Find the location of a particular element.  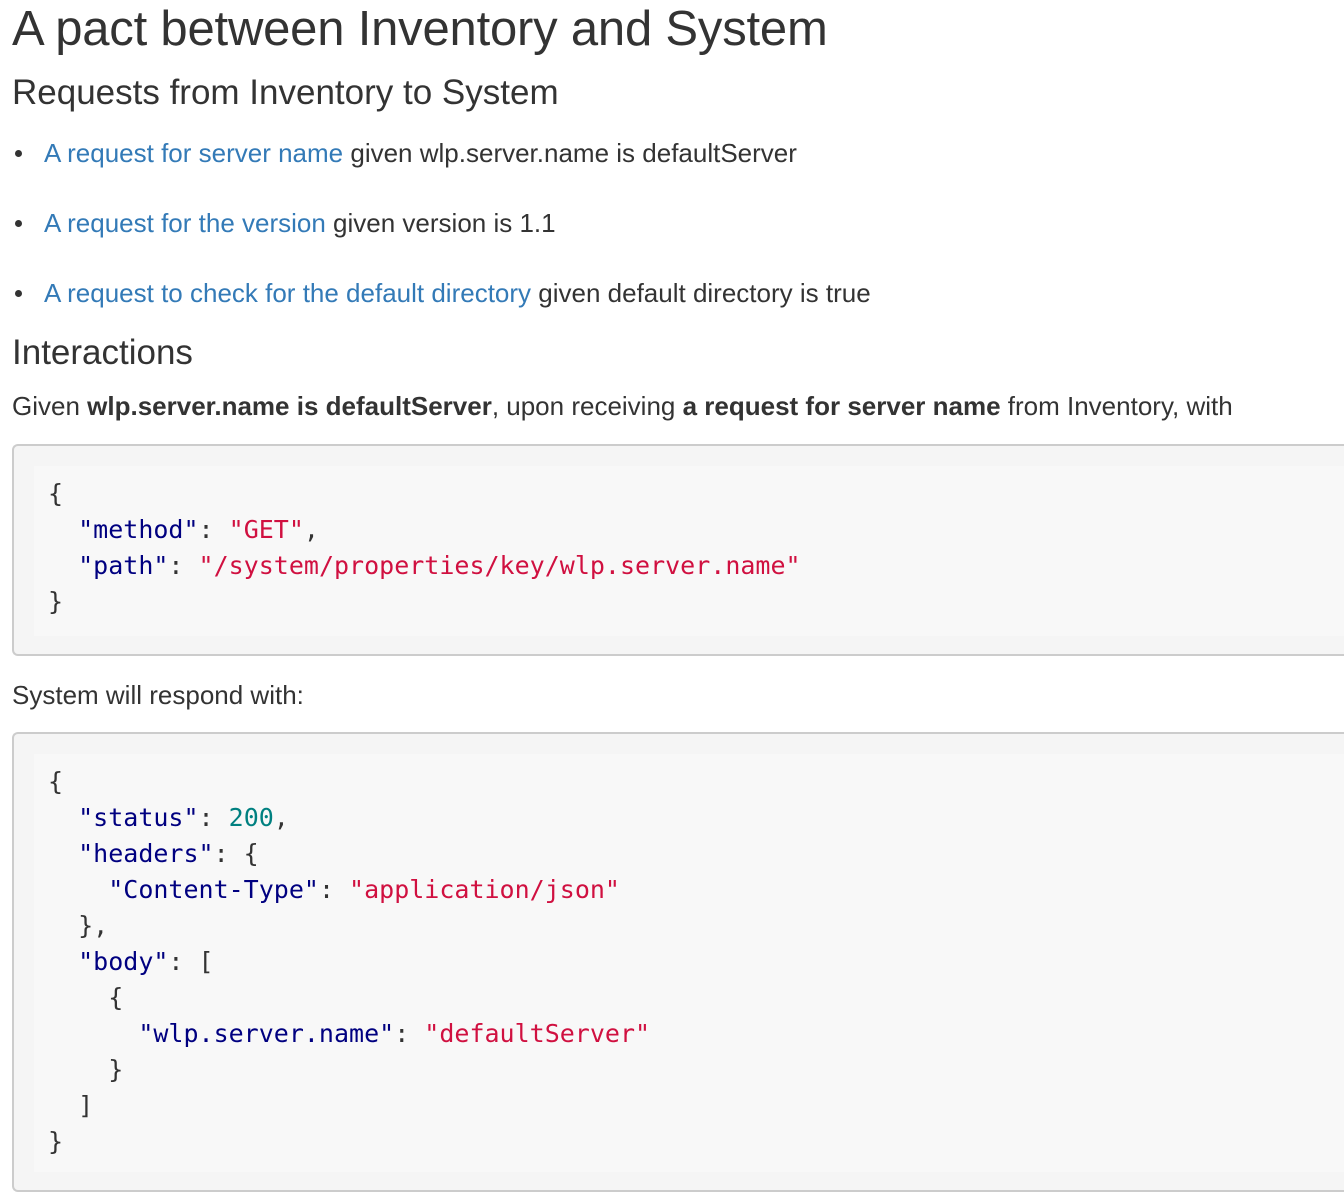

request-condition: given wlp.server.name is defaultServer is located at coordinates (570, 153).